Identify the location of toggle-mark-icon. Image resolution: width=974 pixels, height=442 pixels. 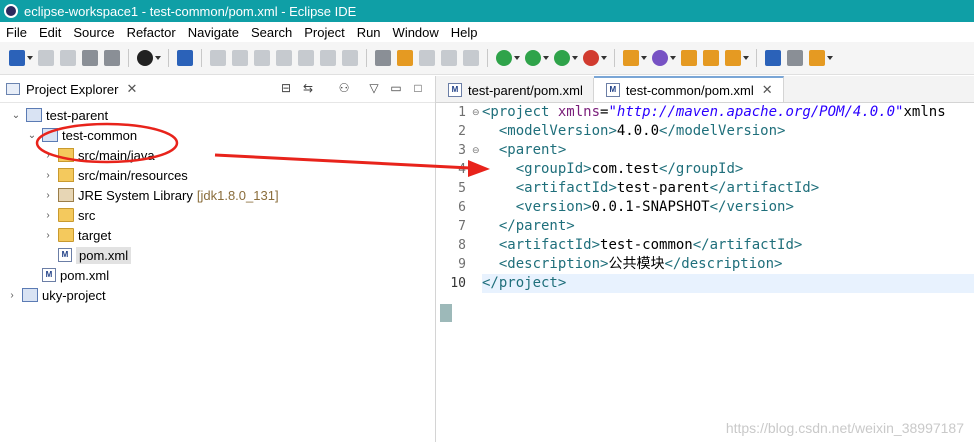
(383, 58).